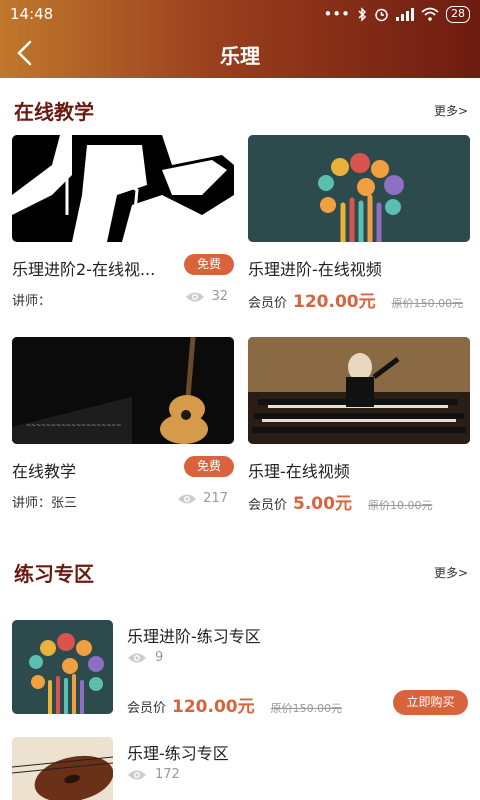 This screenshot has width=480, height=800. What do you see at coordinates (458, 14) in the screenshot?
I see `battery-icon: 28` at bounding box center [458, 14].